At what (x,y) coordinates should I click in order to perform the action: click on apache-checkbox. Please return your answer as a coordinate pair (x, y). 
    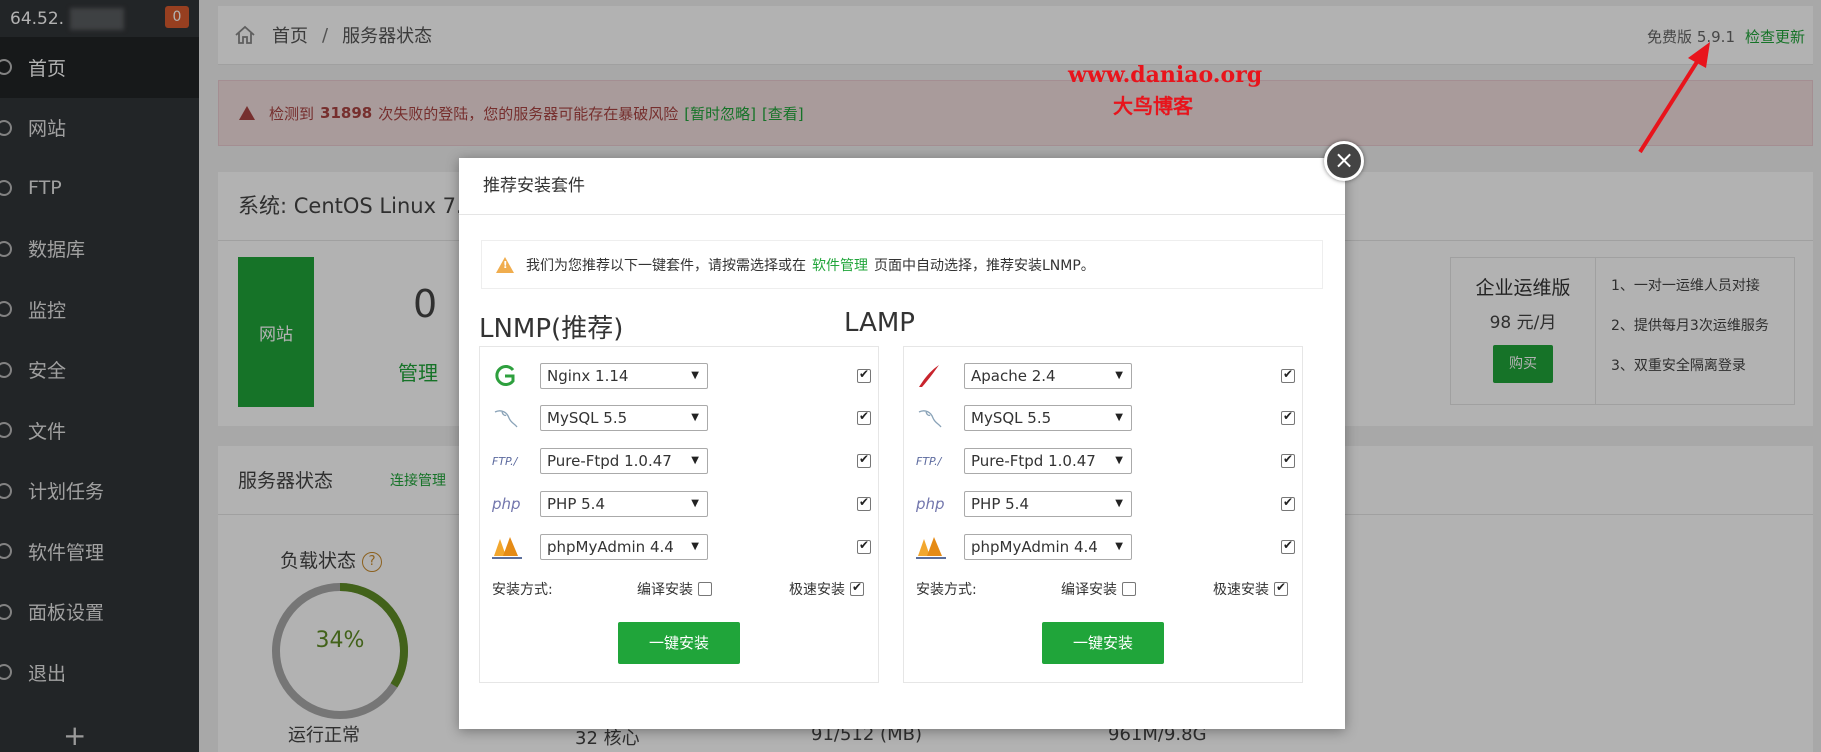
    Looking at the image, I should click on (1288, 375).